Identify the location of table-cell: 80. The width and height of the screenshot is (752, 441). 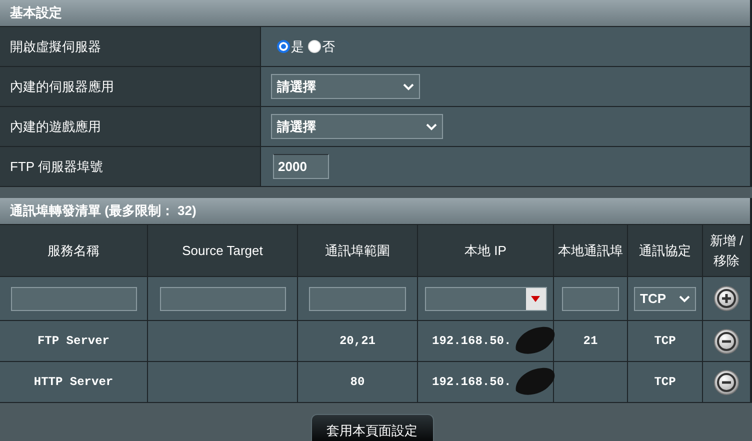
(357, 382).